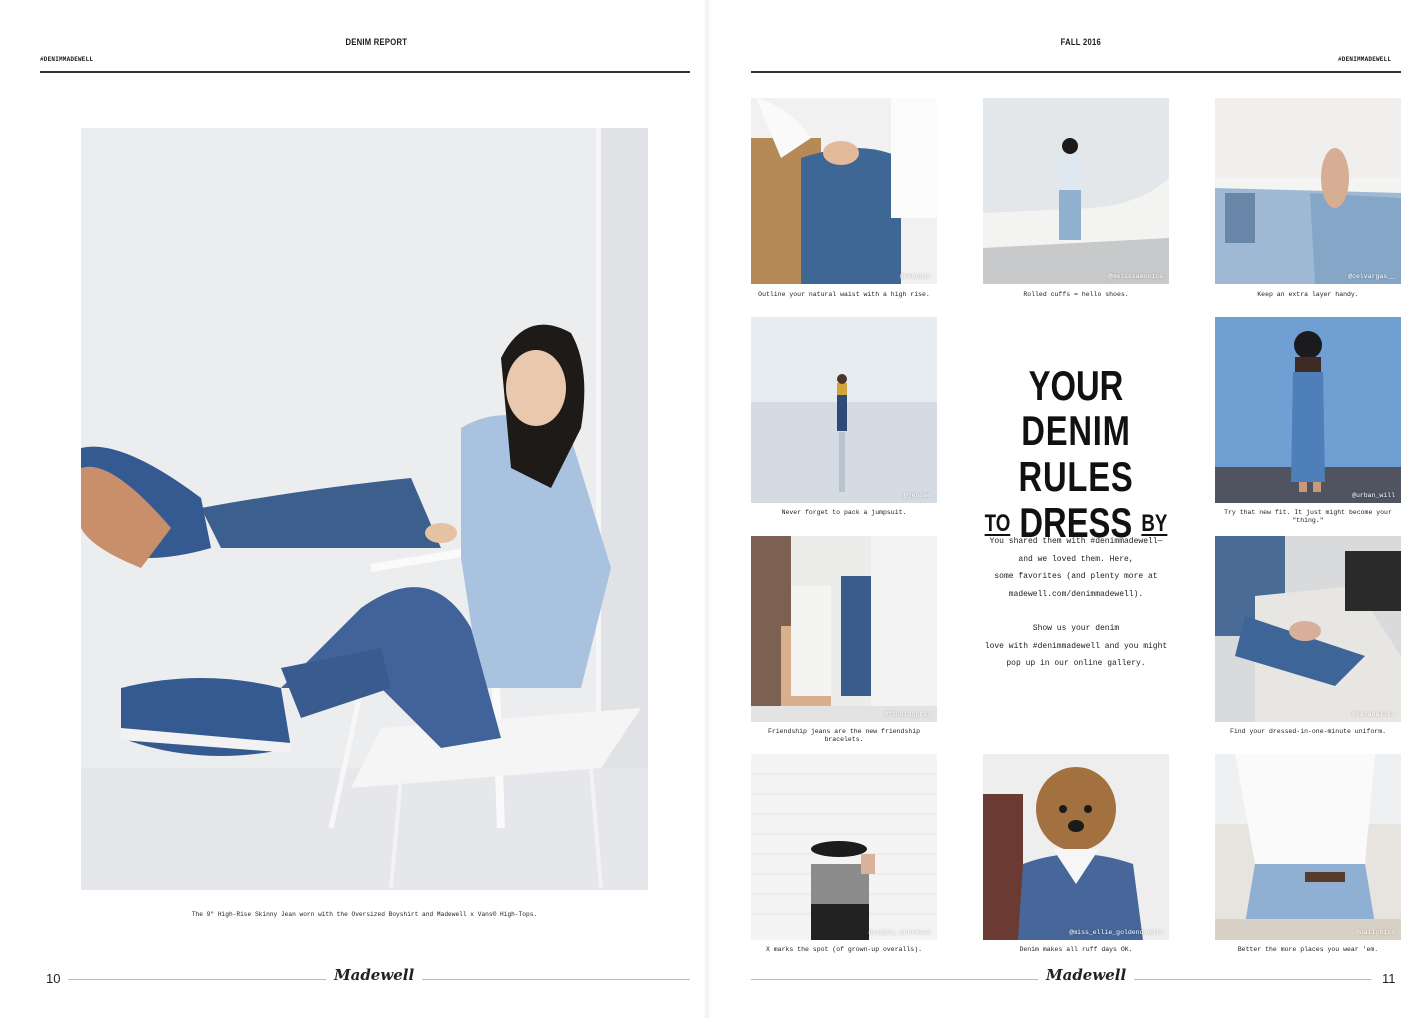 The width and height of the screenshot is (1414, 1018). Describe the element at coordinates (1308, 294) in the screenshot. I see `tile-caption: Keep an extra layer handy.` at that location.